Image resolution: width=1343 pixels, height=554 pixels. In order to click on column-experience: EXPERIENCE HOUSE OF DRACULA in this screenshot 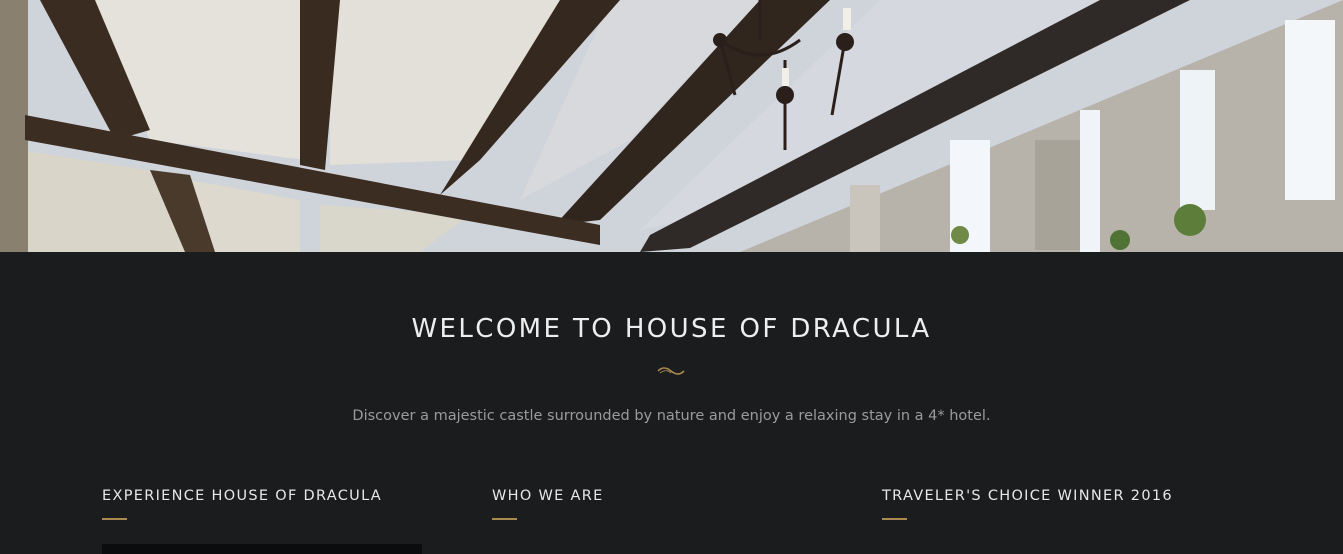, I will do `click(242, 504)`.